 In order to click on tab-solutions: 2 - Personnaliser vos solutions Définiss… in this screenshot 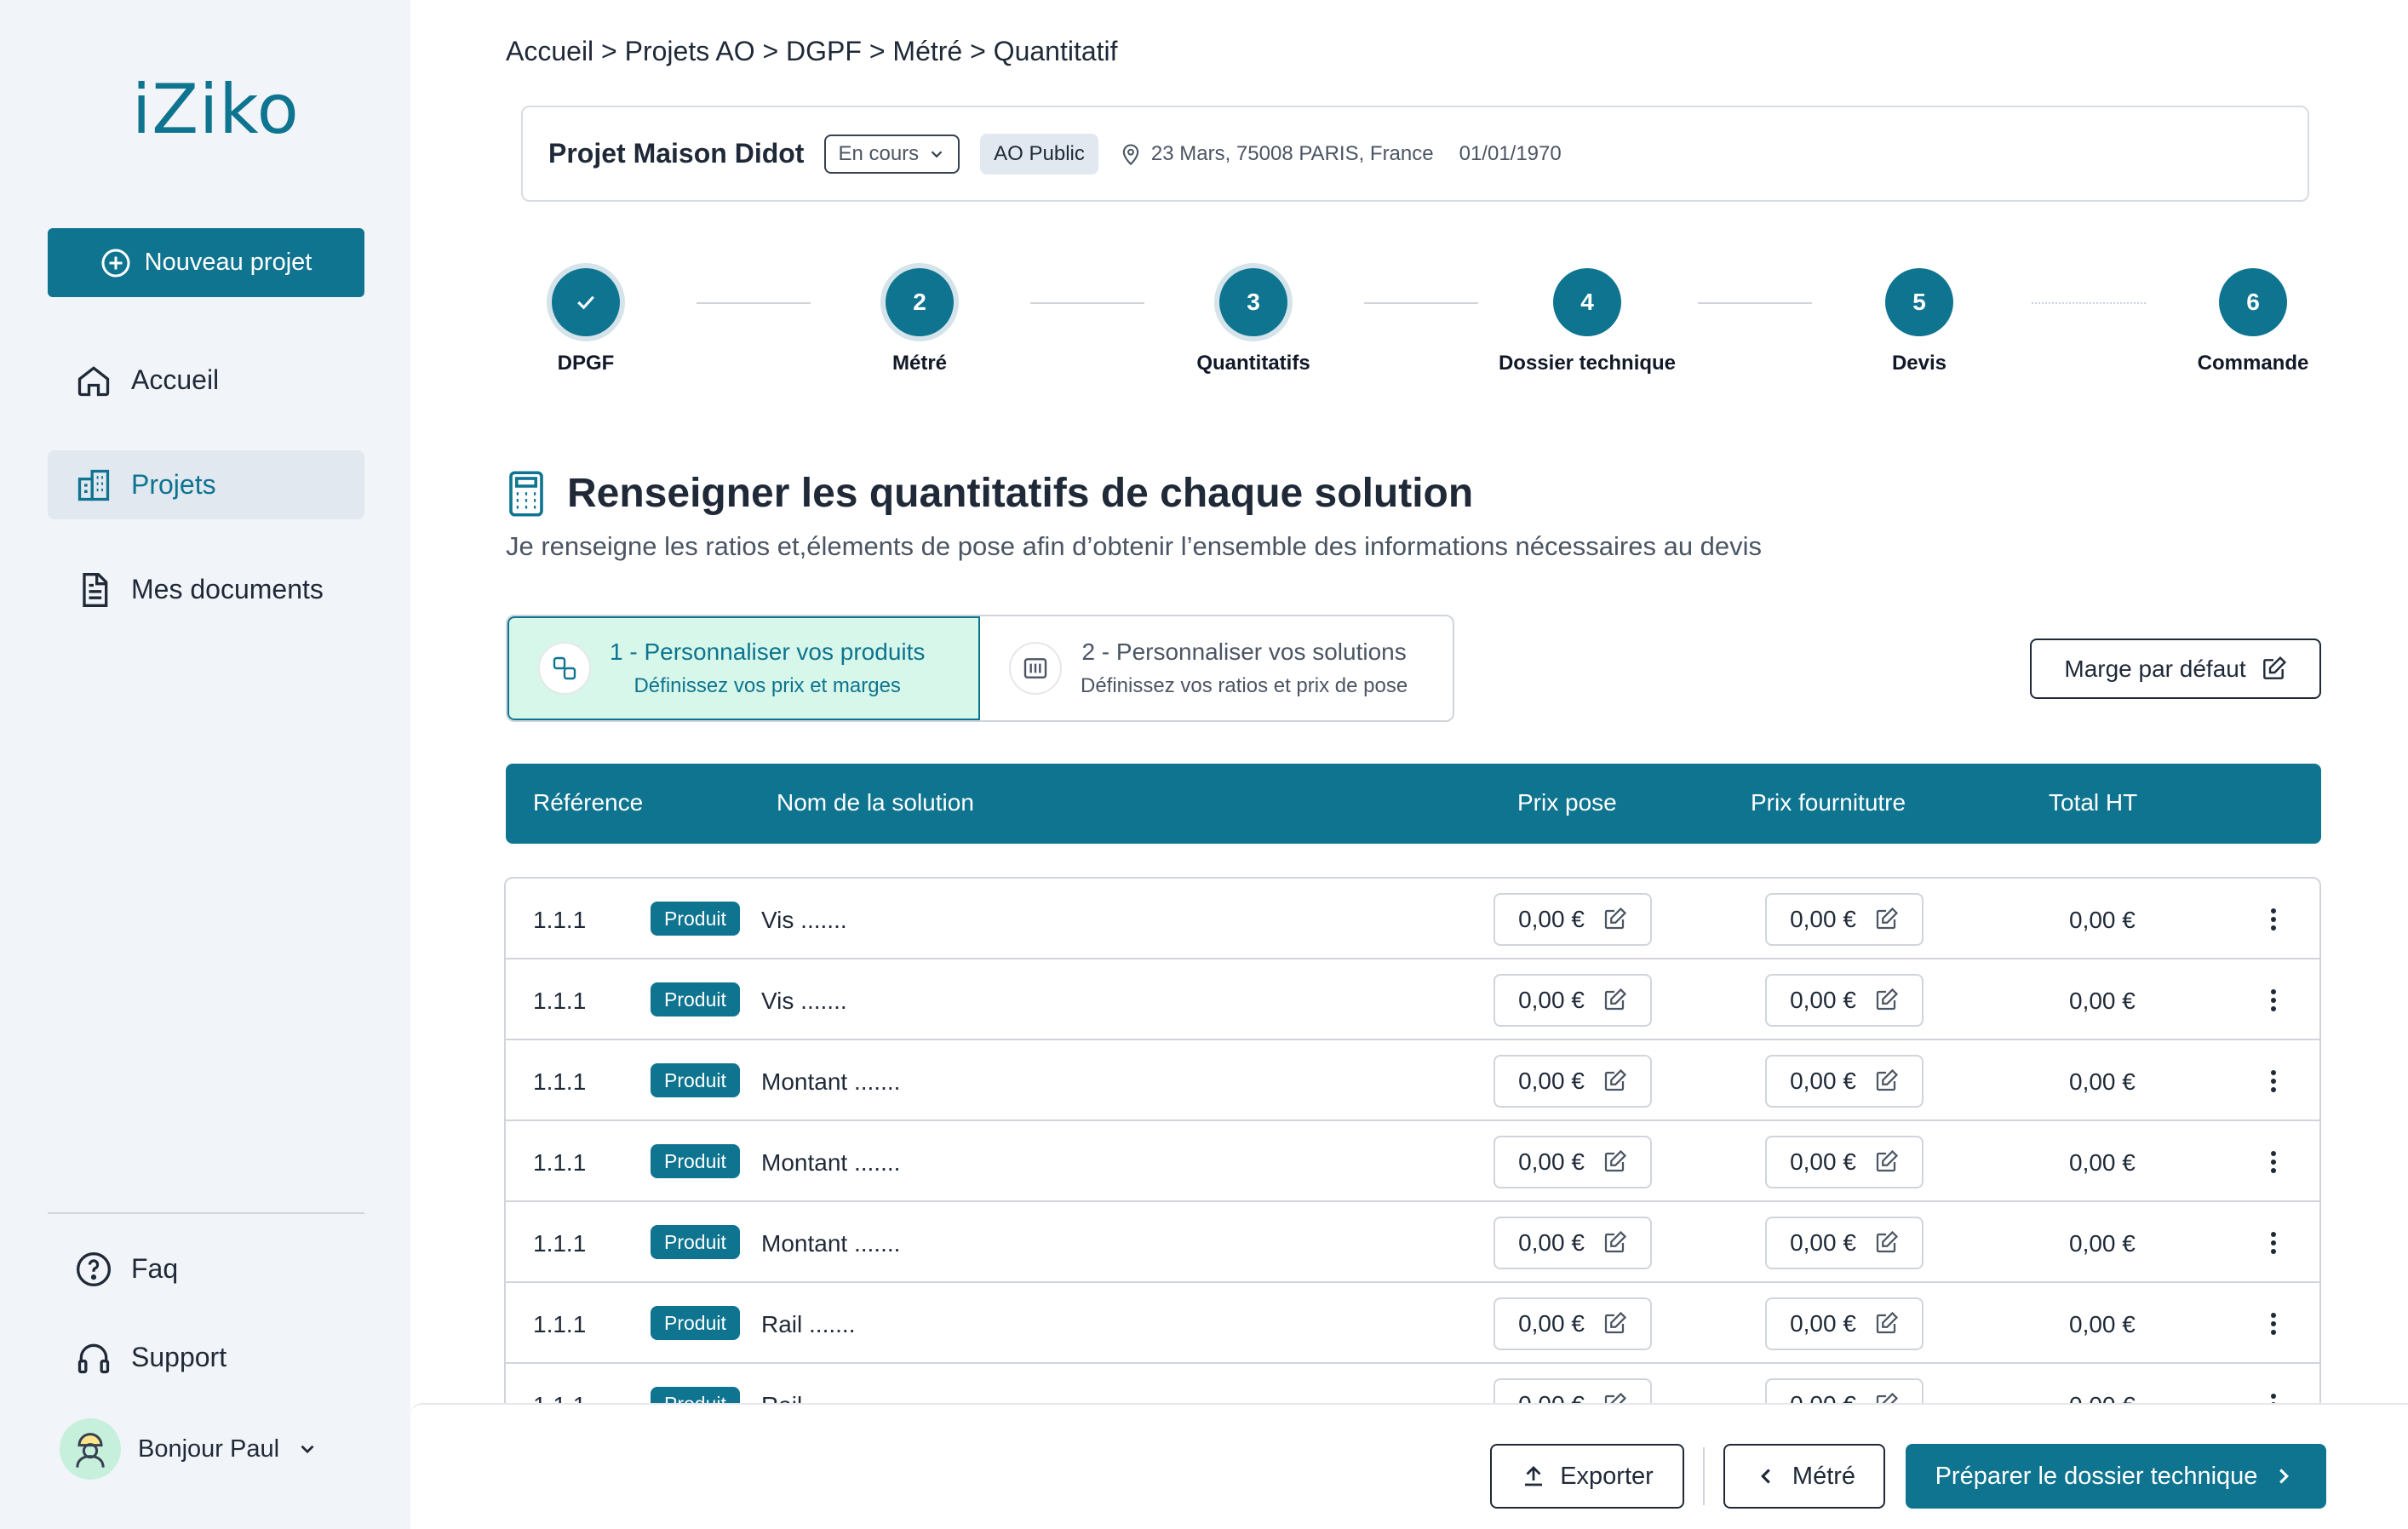, I will do `click(1216, 668)`.